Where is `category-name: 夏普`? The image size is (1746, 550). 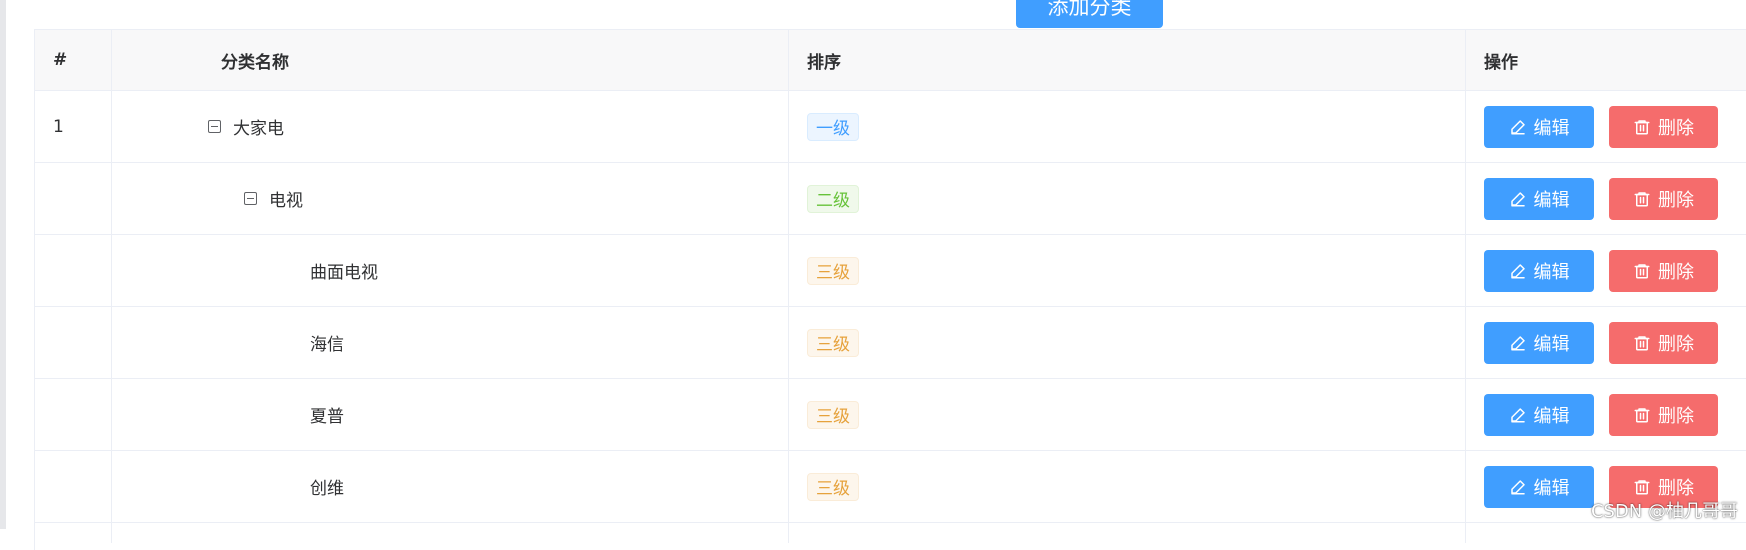
category-name: 夏普 is located at coordinates (327, 414).